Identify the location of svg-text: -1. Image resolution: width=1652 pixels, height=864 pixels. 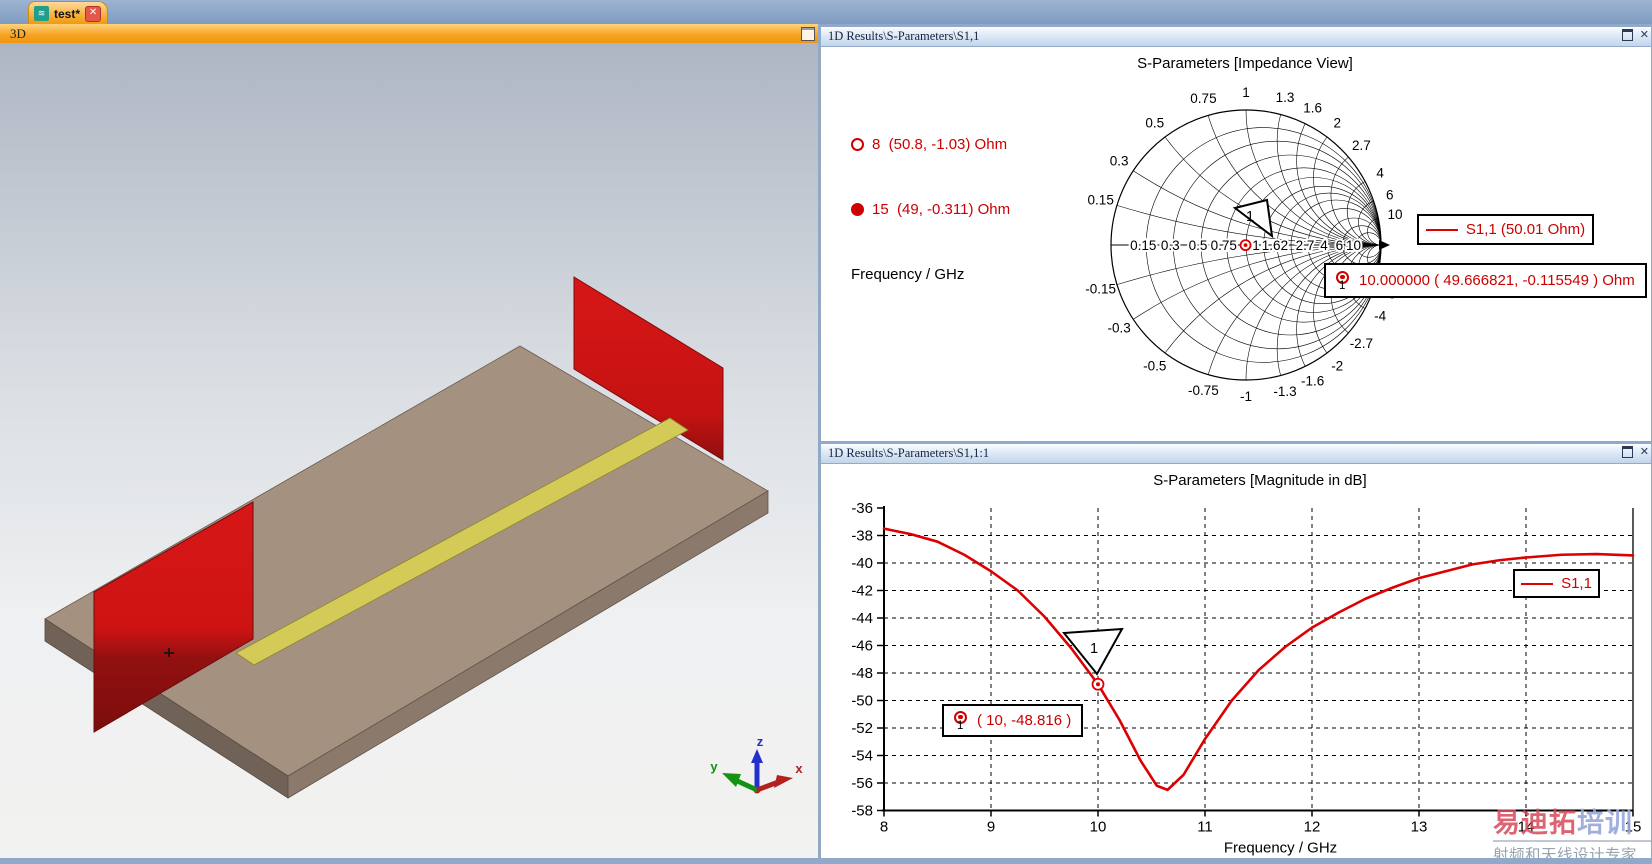
(1246, 396).